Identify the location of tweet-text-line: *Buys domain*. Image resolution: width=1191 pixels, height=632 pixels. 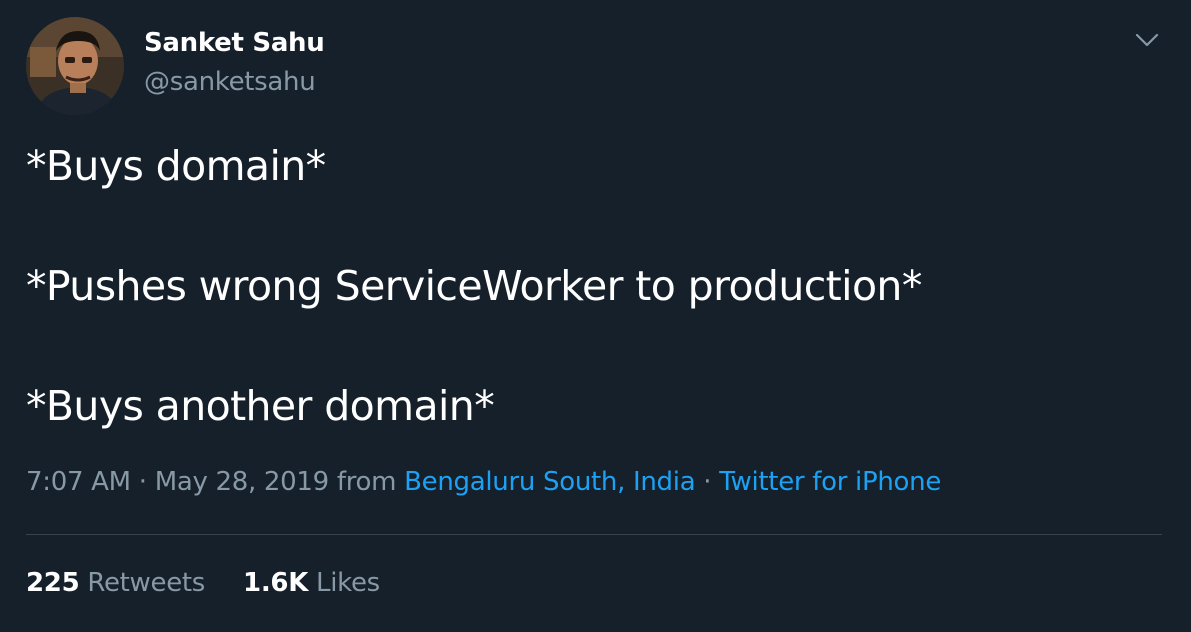
(176, 166).